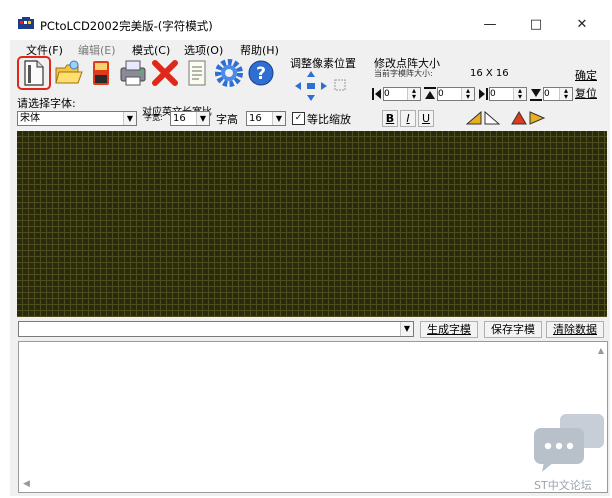 The image size is (612, 498). Describe the element at coordinates (323, 86) in the screenshot. I see `shift-arrows-icon` at that location.